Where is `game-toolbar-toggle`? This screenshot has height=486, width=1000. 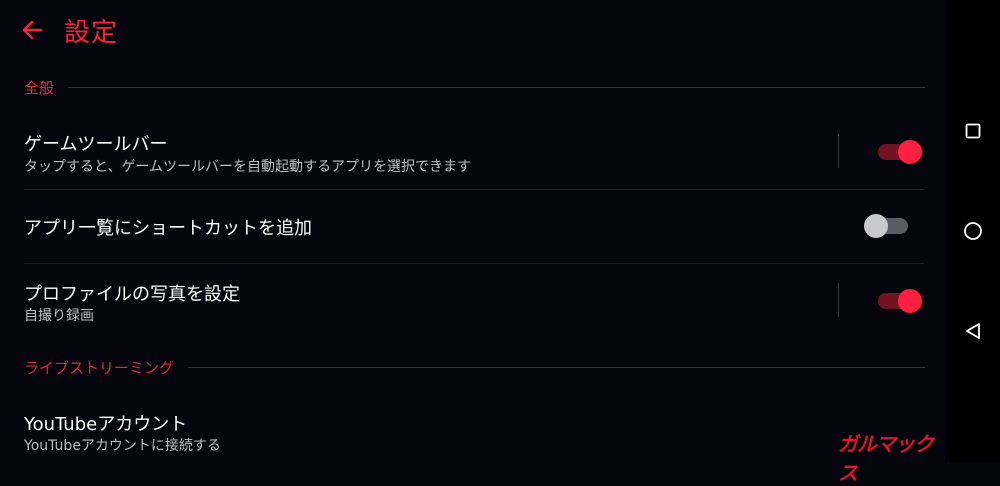
game-toolbar-toggle is located at coordinates (900, 152).